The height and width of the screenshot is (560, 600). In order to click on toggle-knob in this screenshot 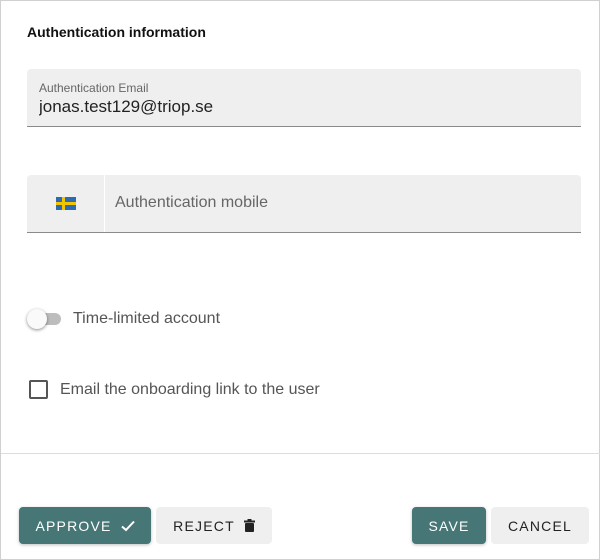, I will do `click(37, 319)`.